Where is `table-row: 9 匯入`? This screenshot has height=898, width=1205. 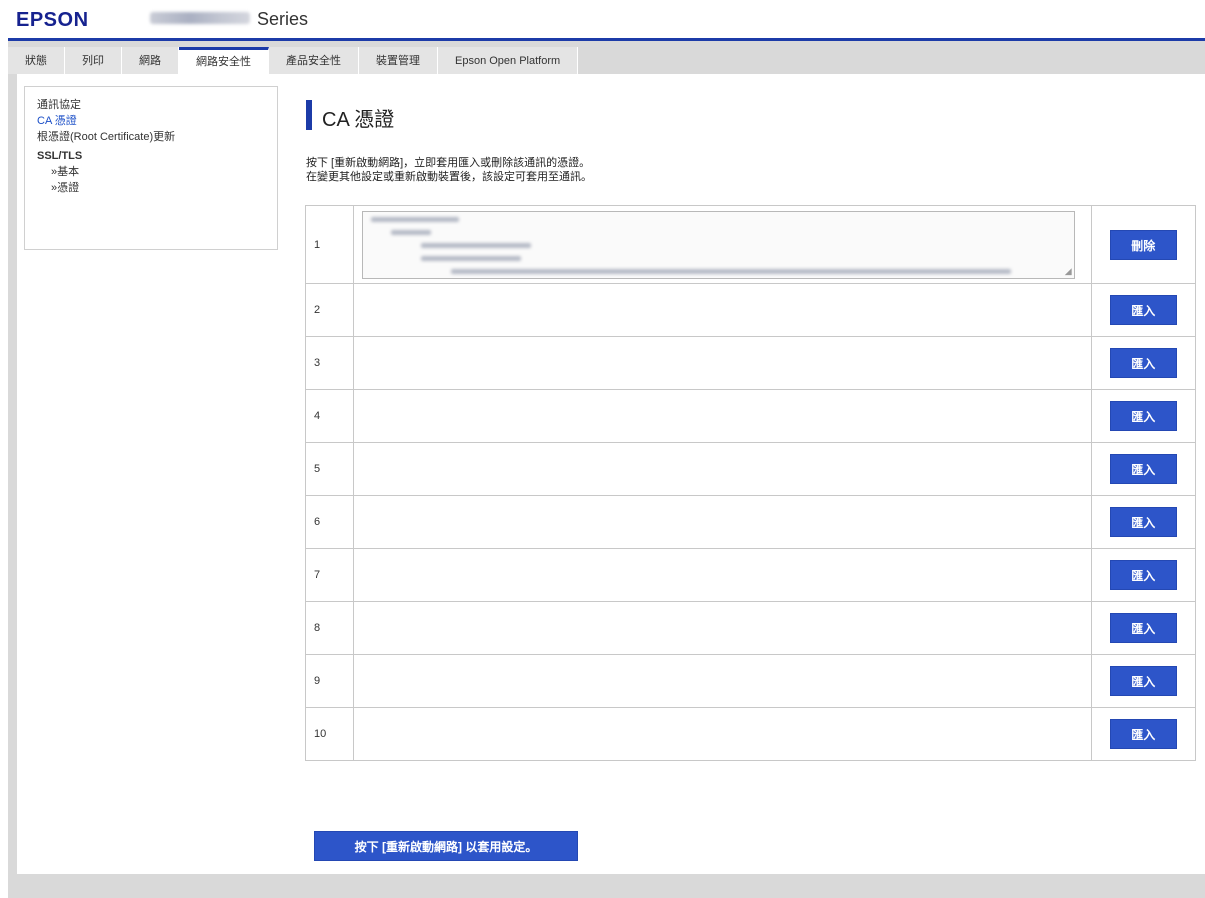
table-row: 9 匯入 is located at coordinates (750, 681).